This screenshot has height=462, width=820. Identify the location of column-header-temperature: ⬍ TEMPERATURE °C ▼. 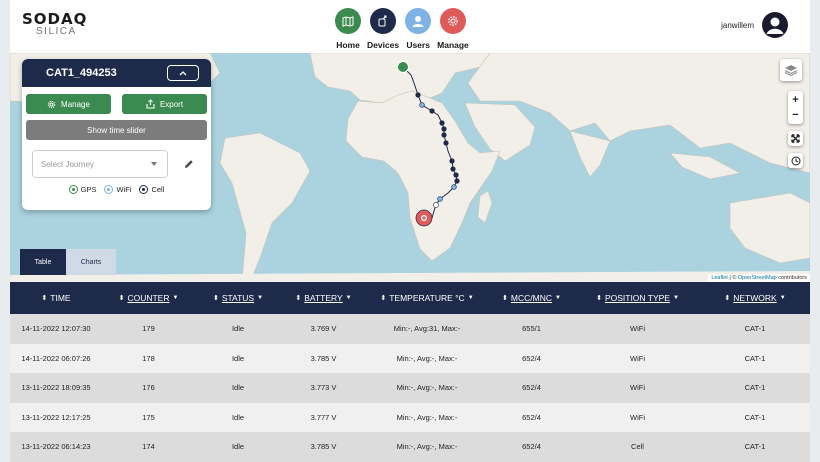
(427, 298).